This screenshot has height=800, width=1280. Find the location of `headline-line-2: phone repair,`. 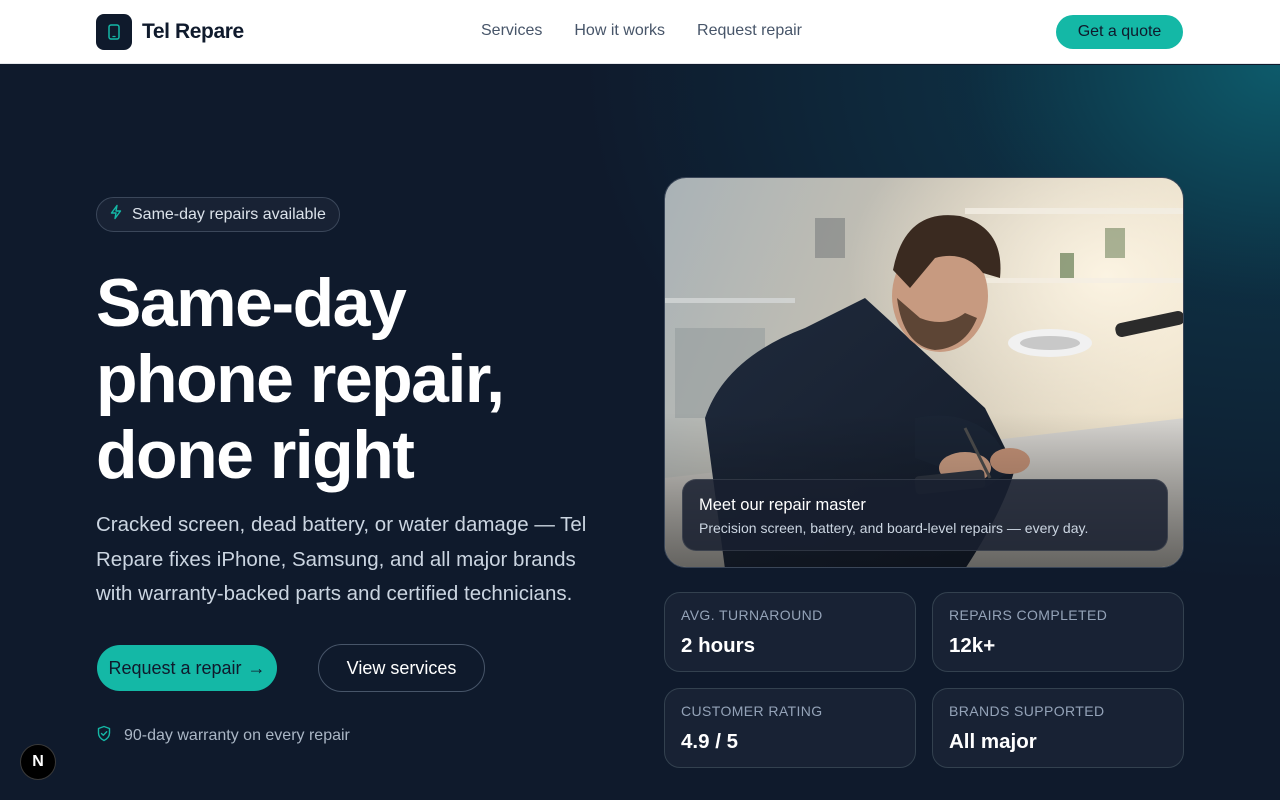

headline-line-2: phone repair, is located at coordinates (300, 379).